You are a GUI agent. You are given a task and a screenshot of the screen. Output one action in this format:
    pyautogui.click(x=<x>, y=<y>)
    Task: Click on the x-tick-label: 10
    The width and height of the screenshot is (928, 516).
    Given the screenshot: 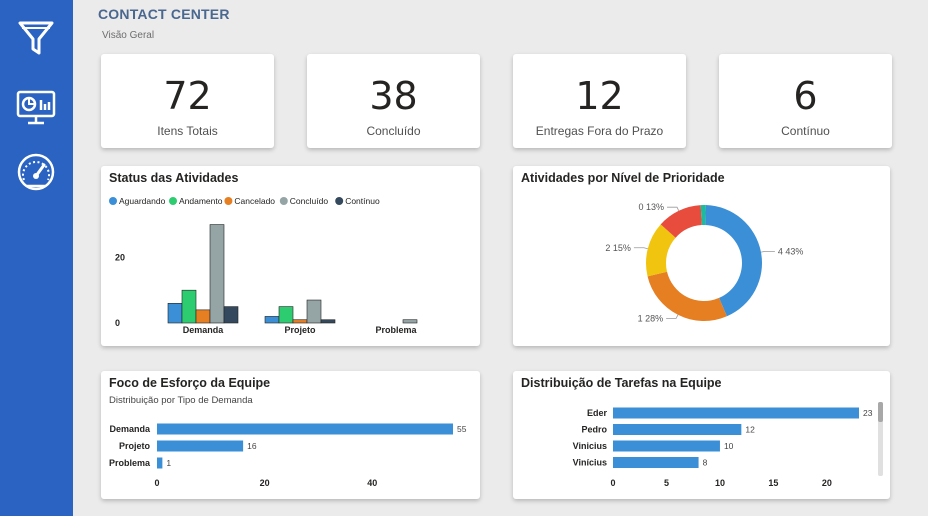 What is the action you would take?
    pyautogui.click(x=720, y=483)
    